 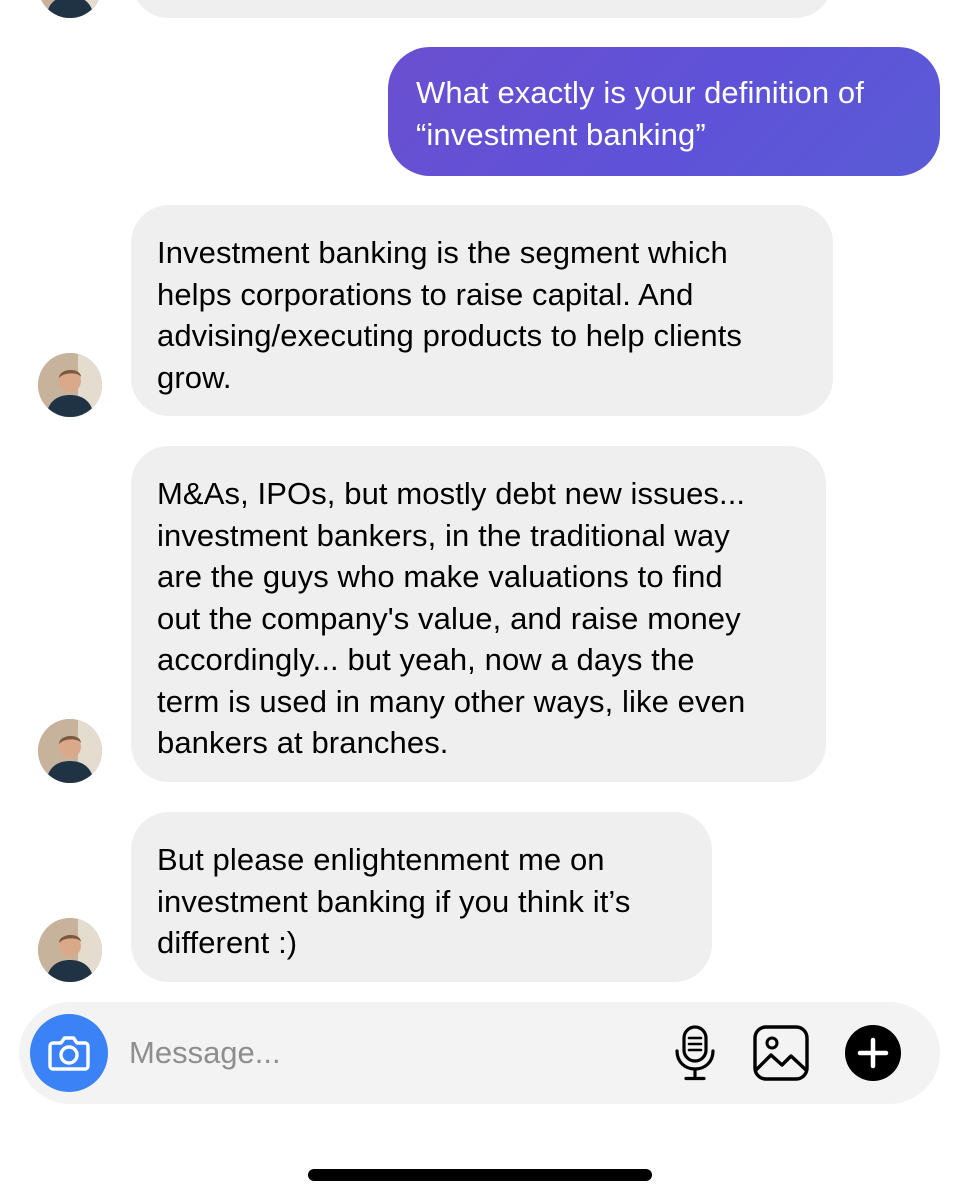 I want to click on image-icon, so click(x=781, y=1053).